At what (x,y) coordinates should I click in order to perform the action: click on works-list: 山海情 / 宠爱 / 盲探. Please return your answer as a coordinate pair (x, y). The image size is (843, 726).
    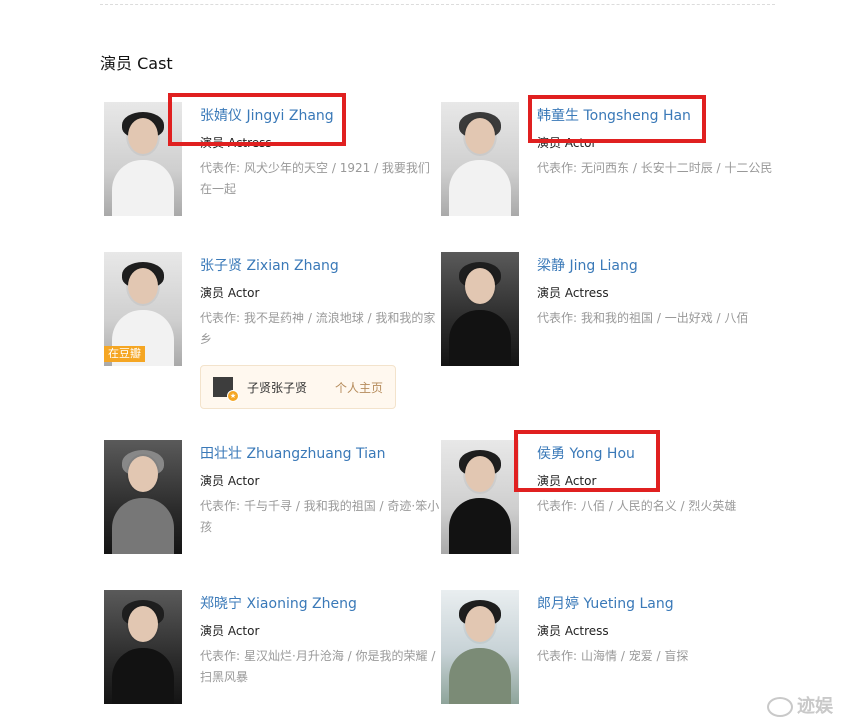
    Looking at the image, I should click on (635, 656).